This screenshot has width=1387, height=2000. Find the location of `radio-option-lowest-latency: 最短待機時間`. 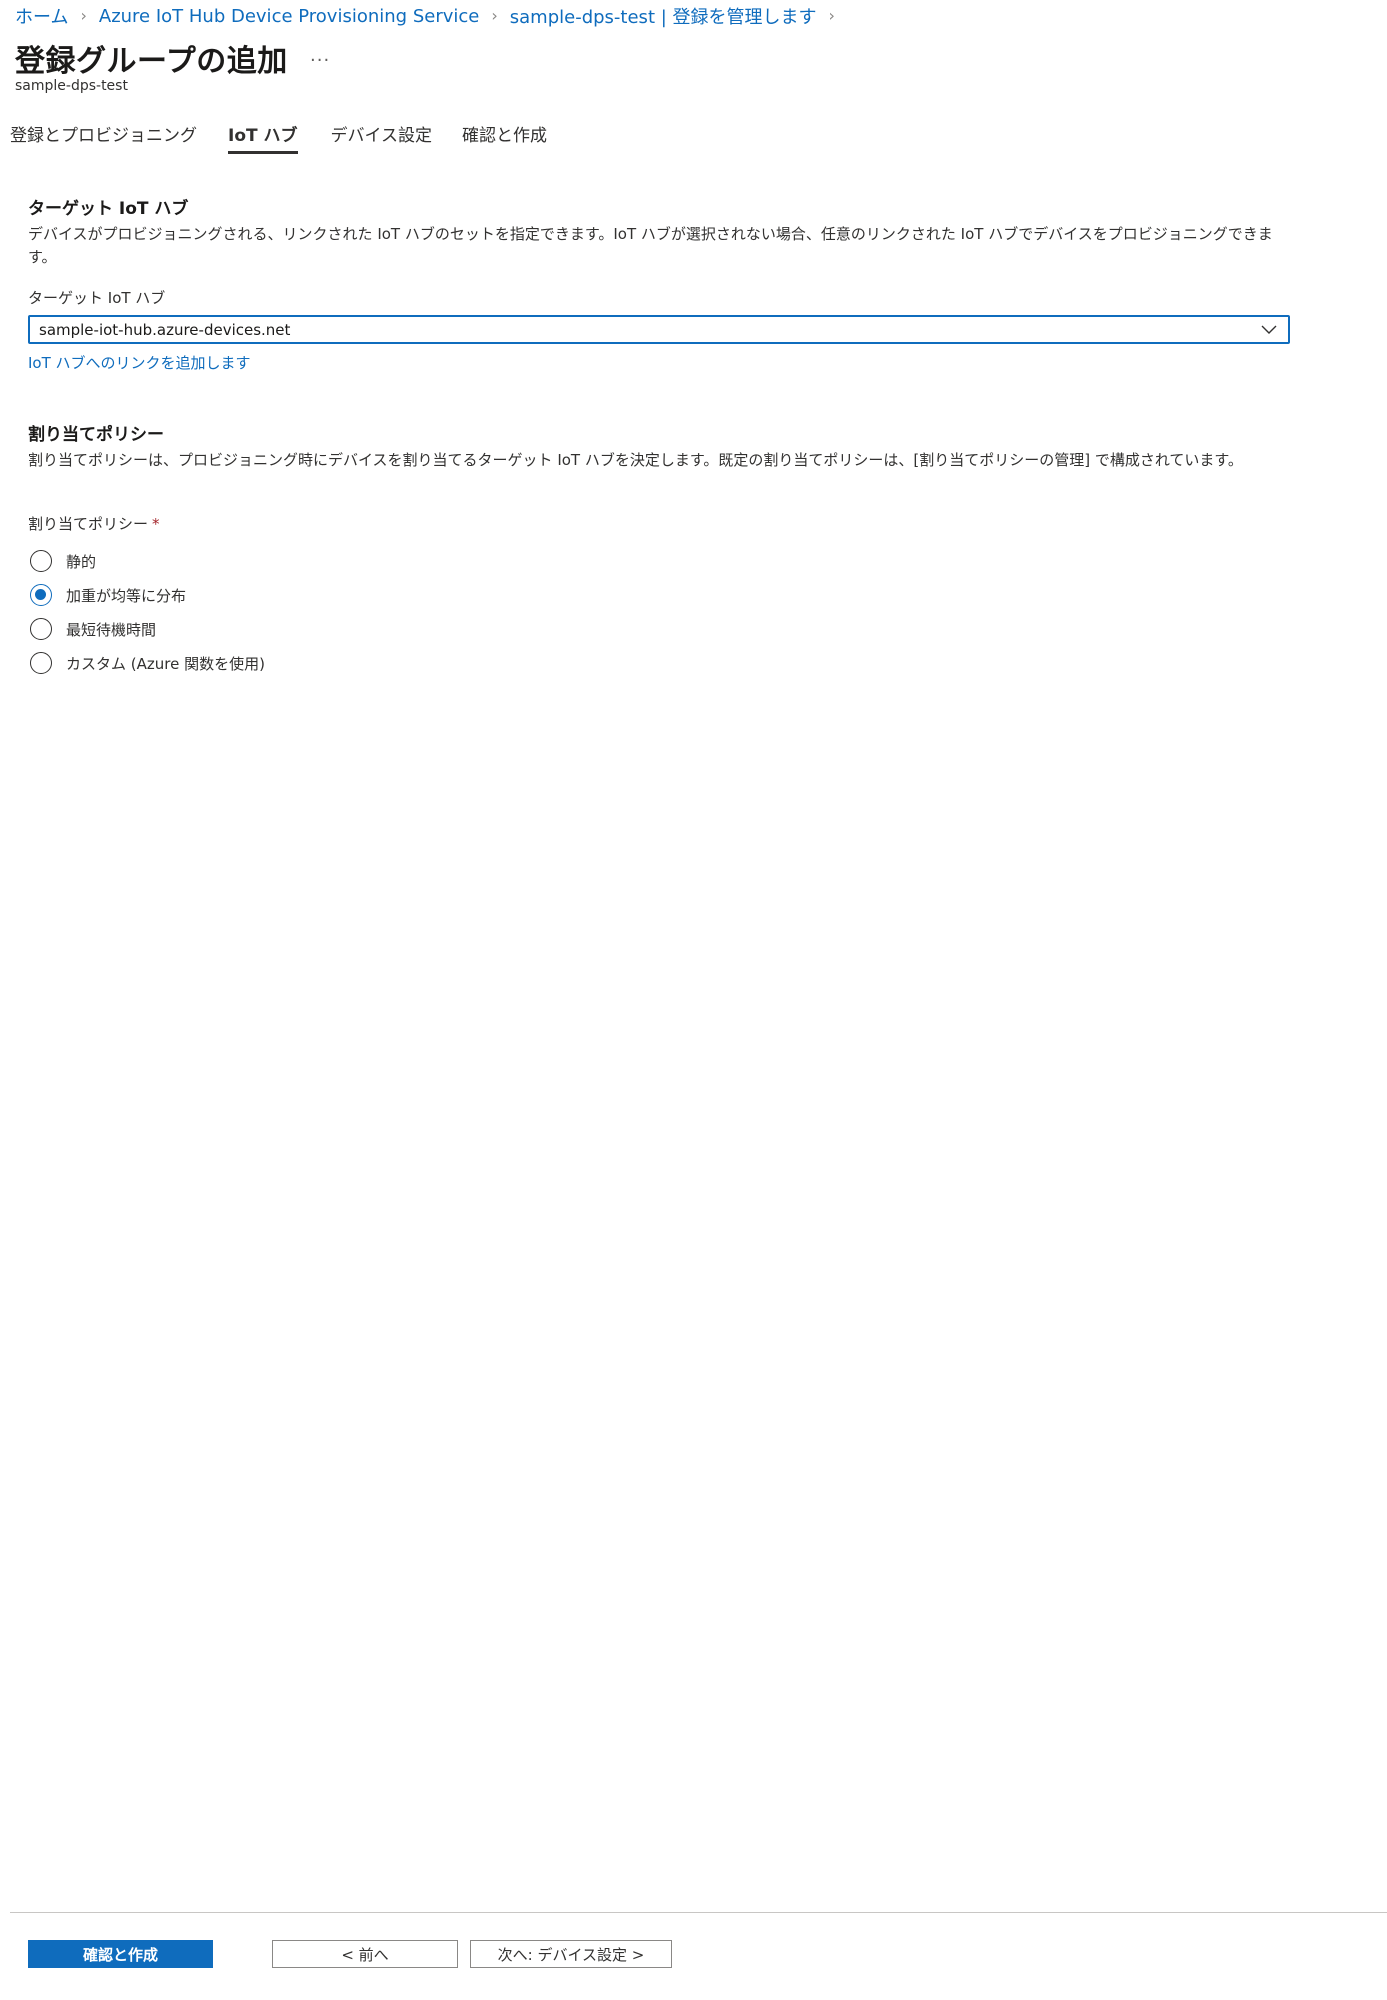

radio-option-lowest-latency: 最短待機時間 is located at coordinates (147, 629).